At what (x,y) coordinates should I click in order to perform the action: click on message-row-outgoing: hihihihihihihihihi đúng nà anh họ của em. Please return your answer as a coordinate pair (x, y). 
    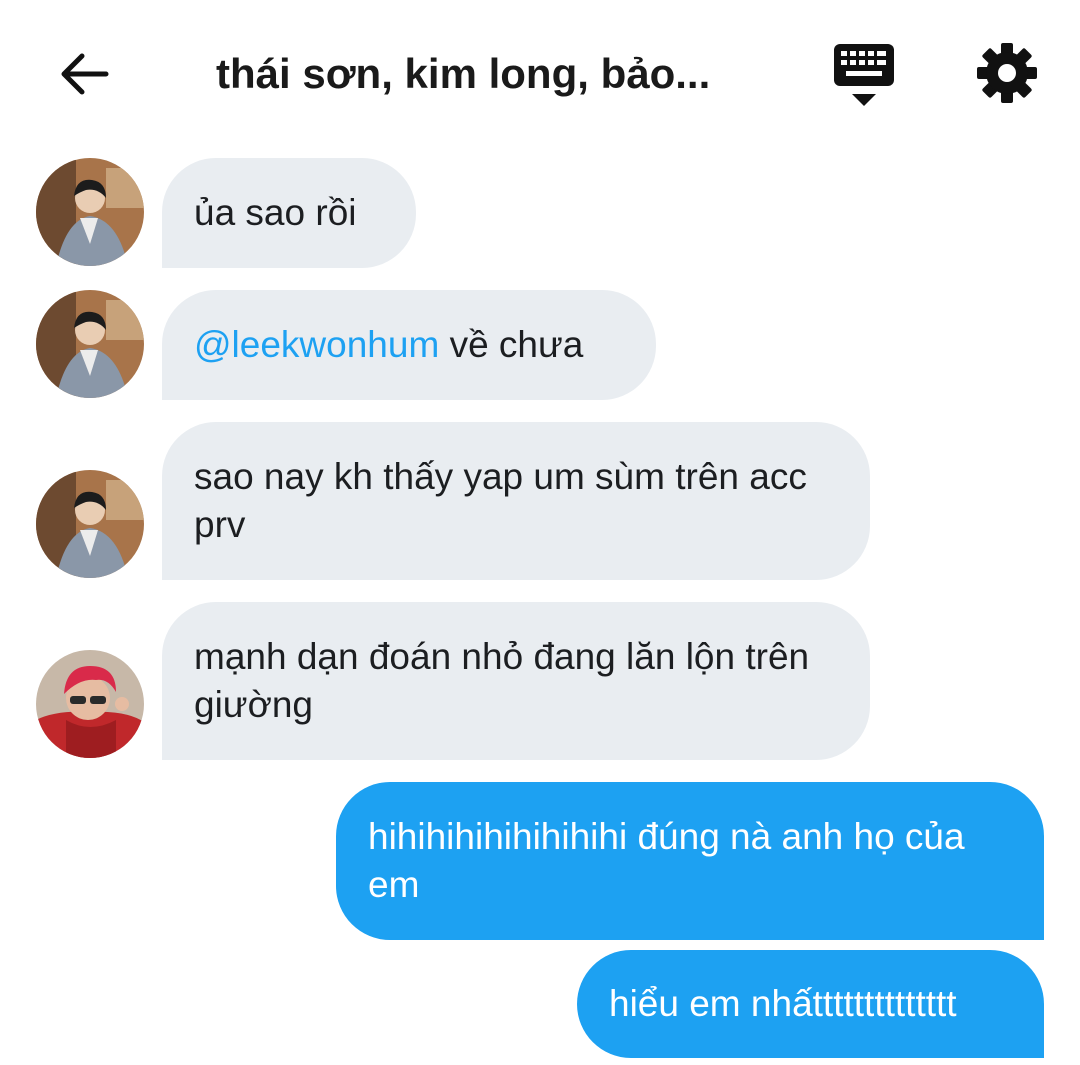
    Looking at the image, I should click on (540, 861).